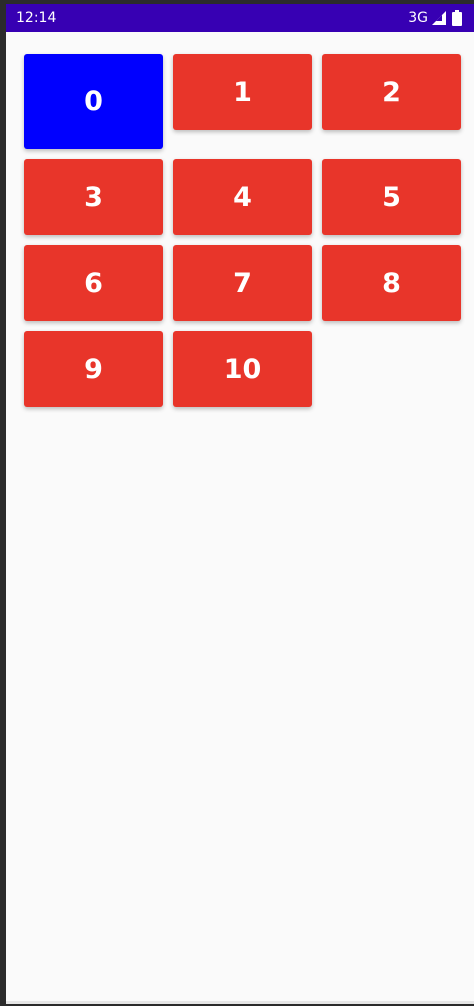 Image resolution: width=474 pixels, height=1006 pixels. I want to click on tile-2-label: 2, so click(391, 92).